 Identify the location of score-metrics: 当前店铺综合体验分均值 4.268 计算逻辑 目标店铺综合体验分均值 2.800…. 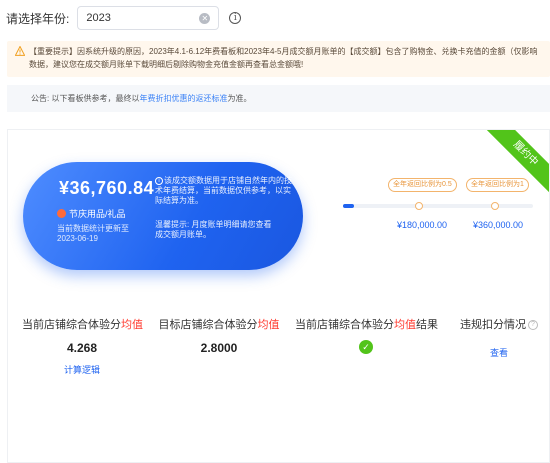
(278, 351).